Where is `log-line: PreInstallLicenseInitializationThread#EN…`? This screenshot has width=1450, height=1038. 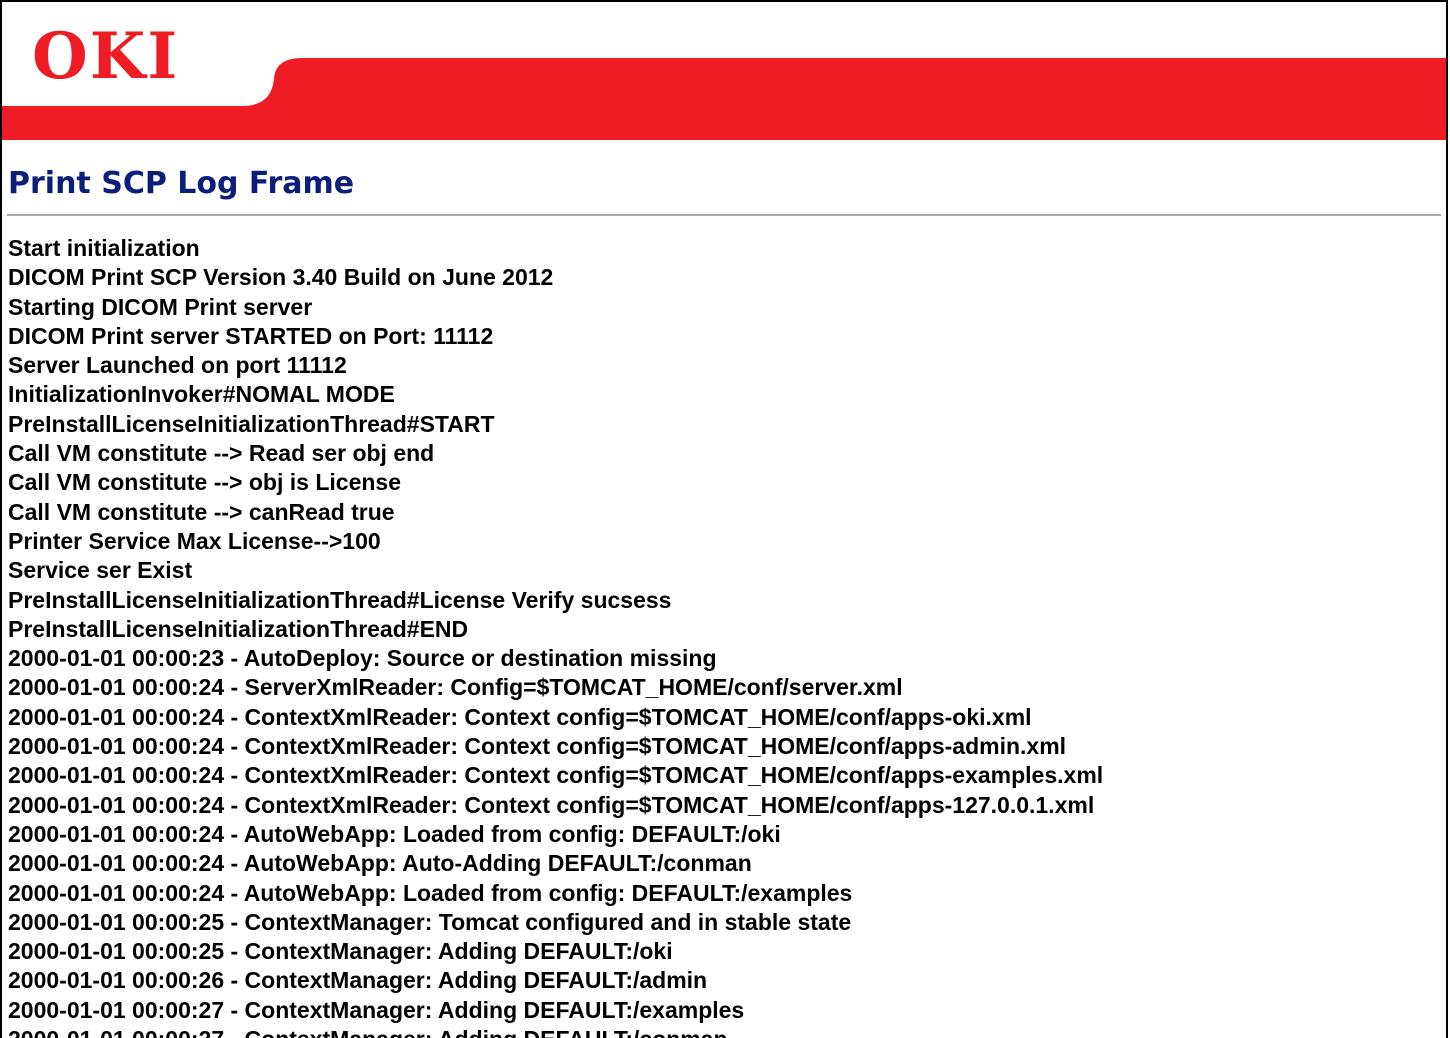
log-line: PreInstallLicenseInitializationThread#EN… is located at coordinates (238, 628).